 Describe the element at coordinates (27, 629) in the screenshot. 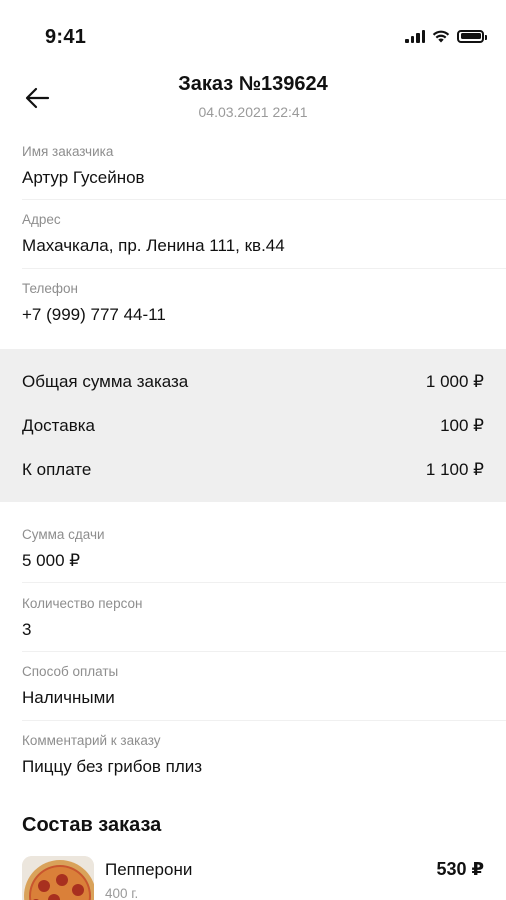

I see `persons-value: 3` at that location.